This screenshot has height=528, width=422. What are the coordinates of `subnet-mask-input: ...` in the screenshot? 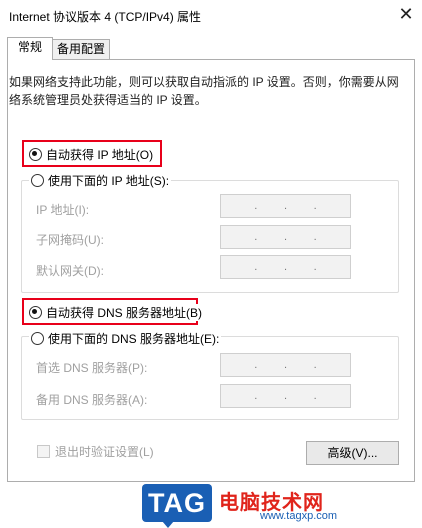 It's located at (285, 237).